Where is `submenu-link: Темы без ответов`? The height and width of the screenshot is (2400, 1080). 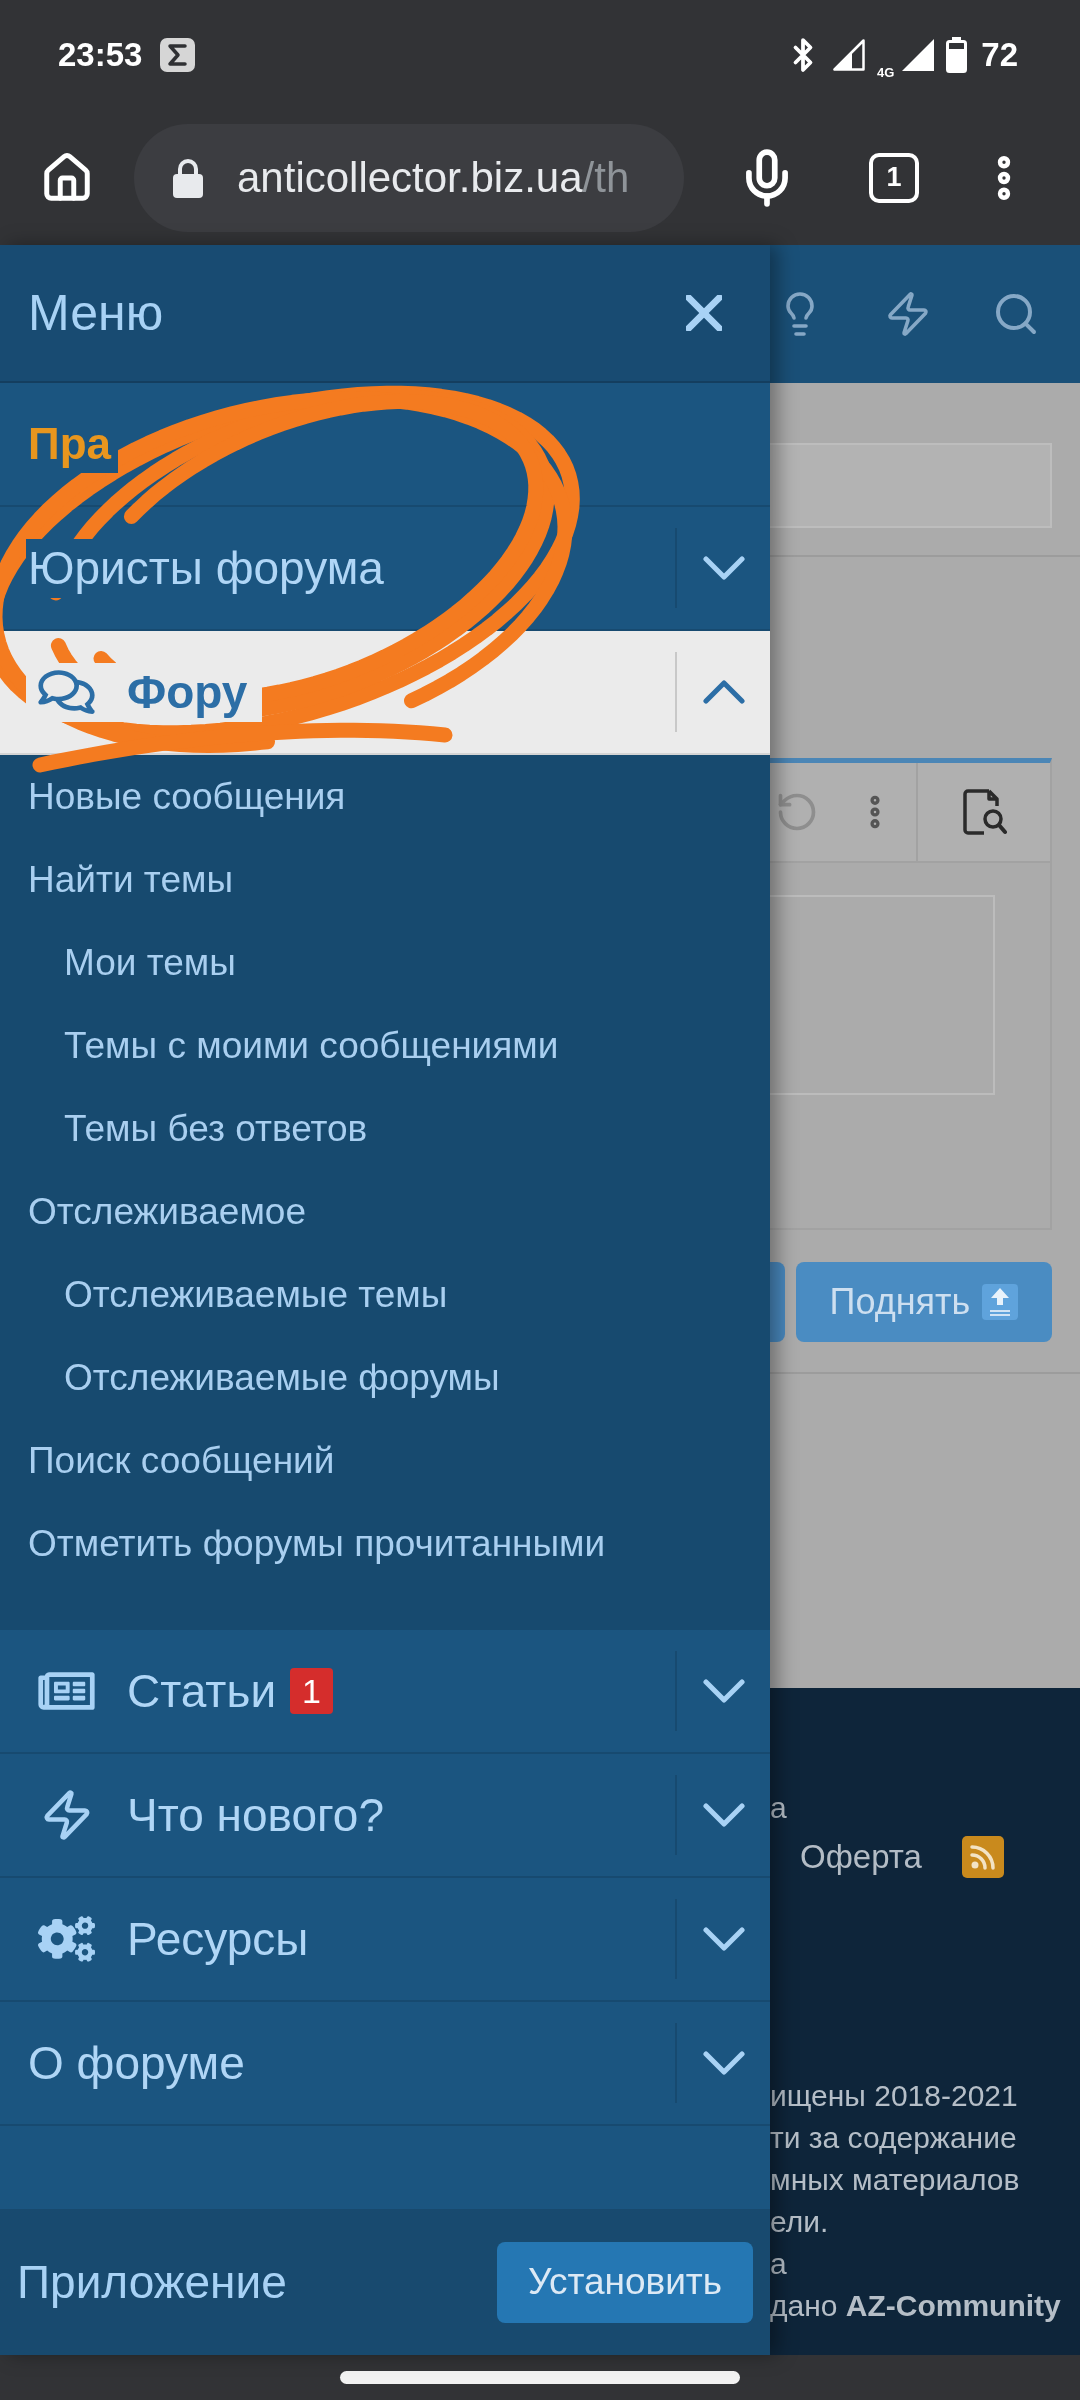
submenu-link: Темы без ответов is located at coordinates (216, 1128).